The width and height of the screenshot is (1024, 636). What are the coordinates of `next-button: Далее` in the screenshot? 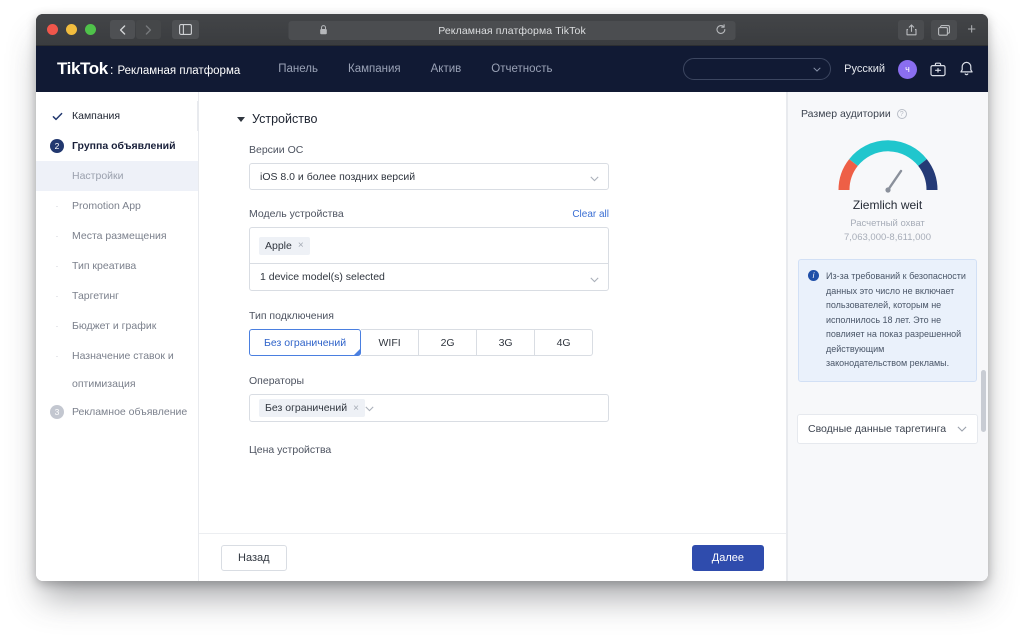 It's located at (727, 557).